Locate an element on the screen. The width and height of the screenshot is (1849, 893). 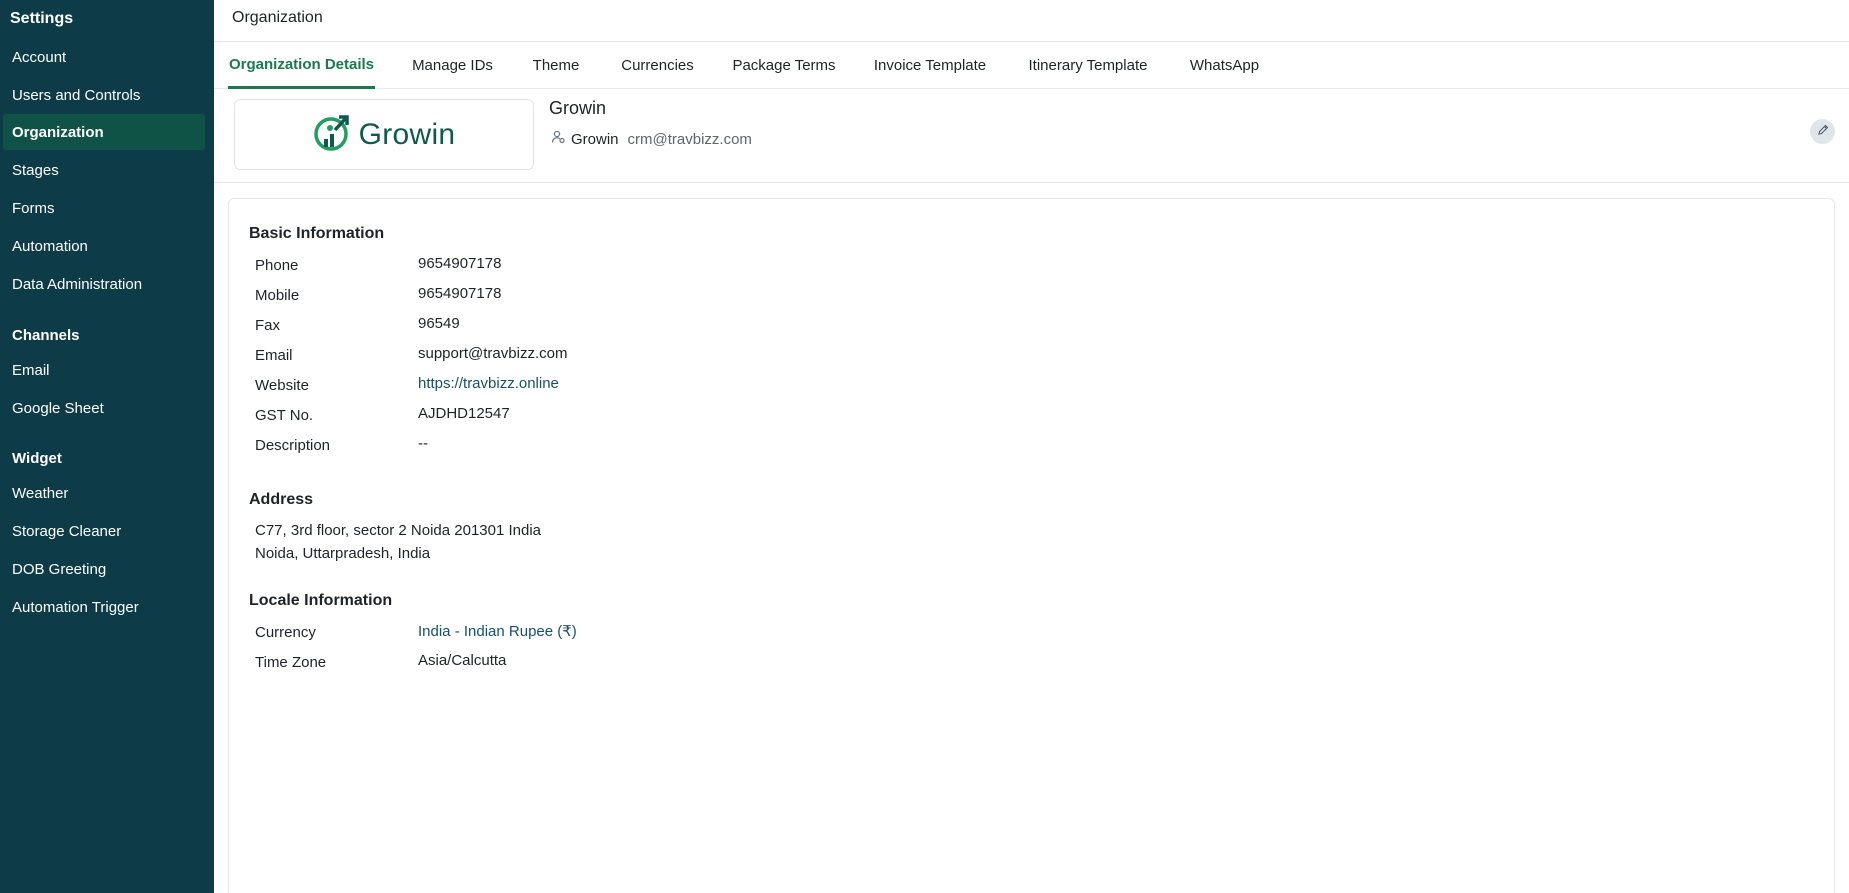
phone-label: Phone is located at coordinates (277, 265).